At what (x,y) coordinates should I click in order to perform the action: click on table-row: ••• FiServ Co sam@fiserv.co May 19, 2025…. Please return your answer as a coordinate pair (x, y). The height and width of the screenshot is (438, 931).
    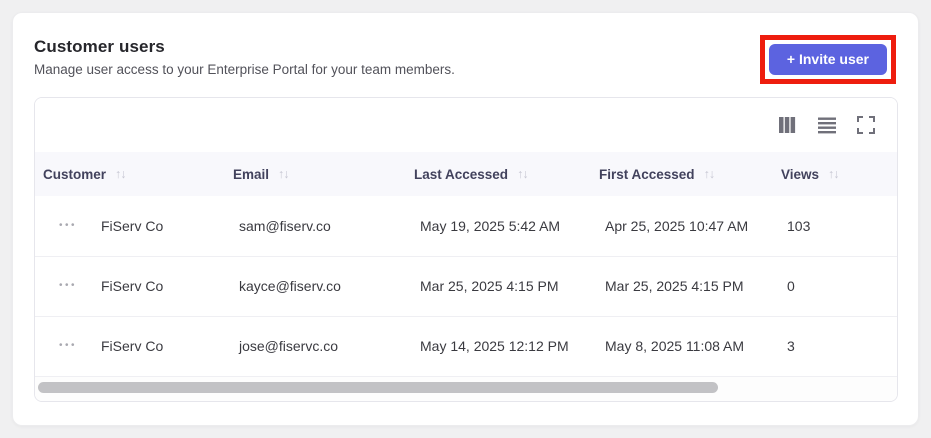
    Looking at the image, I should click on (466, 226).